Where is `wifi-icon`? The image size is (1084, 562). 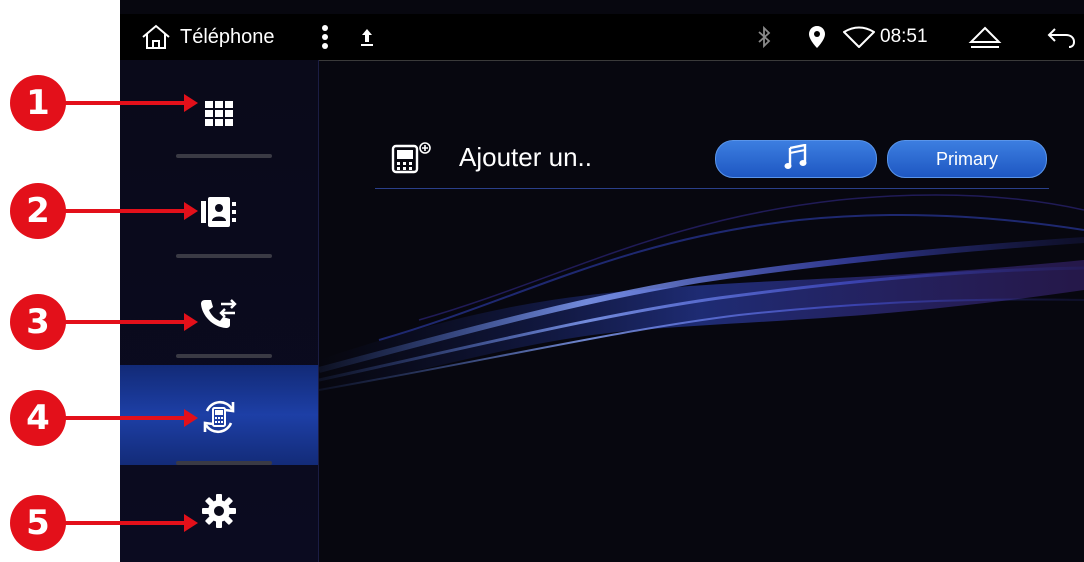 wifi-icon is located at coordinates (859, 37).